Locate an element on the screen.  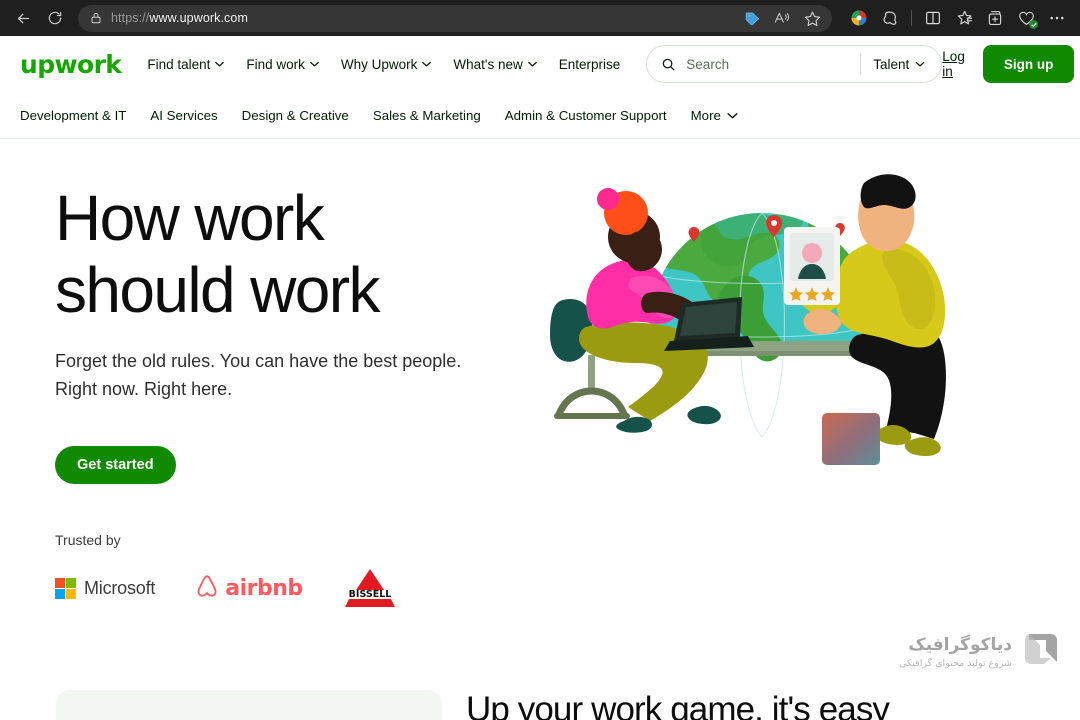
favorite-star-icon is located at coordinates (812, 18).